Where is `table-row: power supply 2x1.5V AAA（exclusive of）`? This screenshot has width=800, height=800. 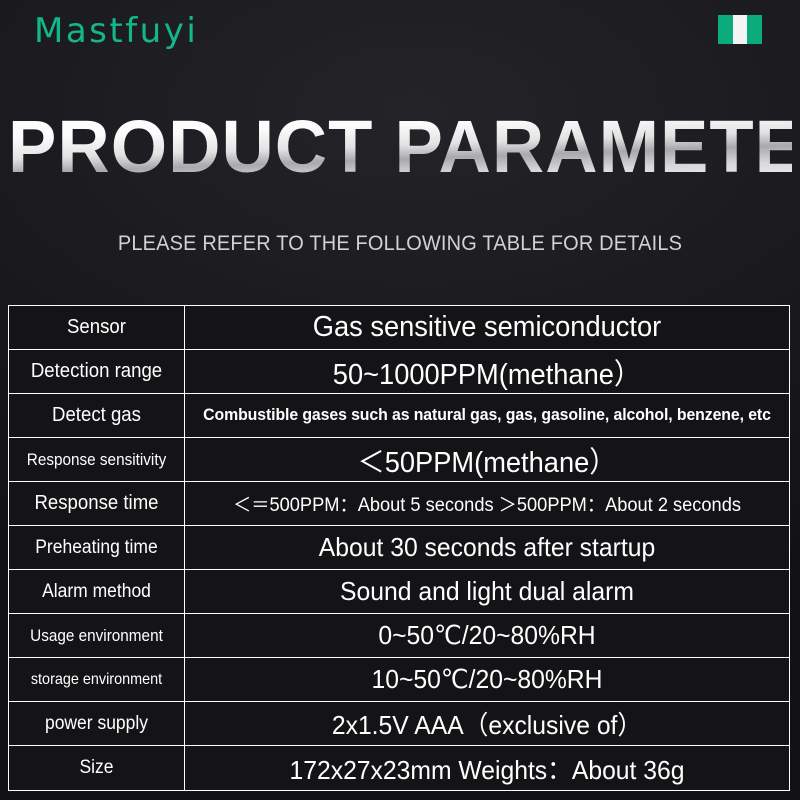 table-row: power supply 2x1.5V AAA（exclusive of） is located at coordinates (399, 723).